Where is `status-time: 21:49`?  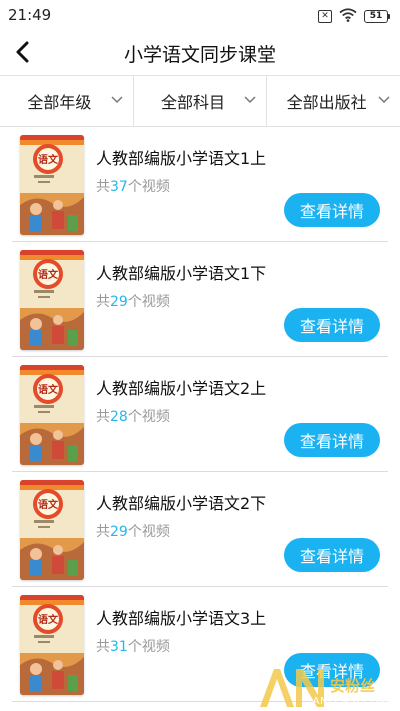 status-time: 21:49 is located at coordinates (30, 15).